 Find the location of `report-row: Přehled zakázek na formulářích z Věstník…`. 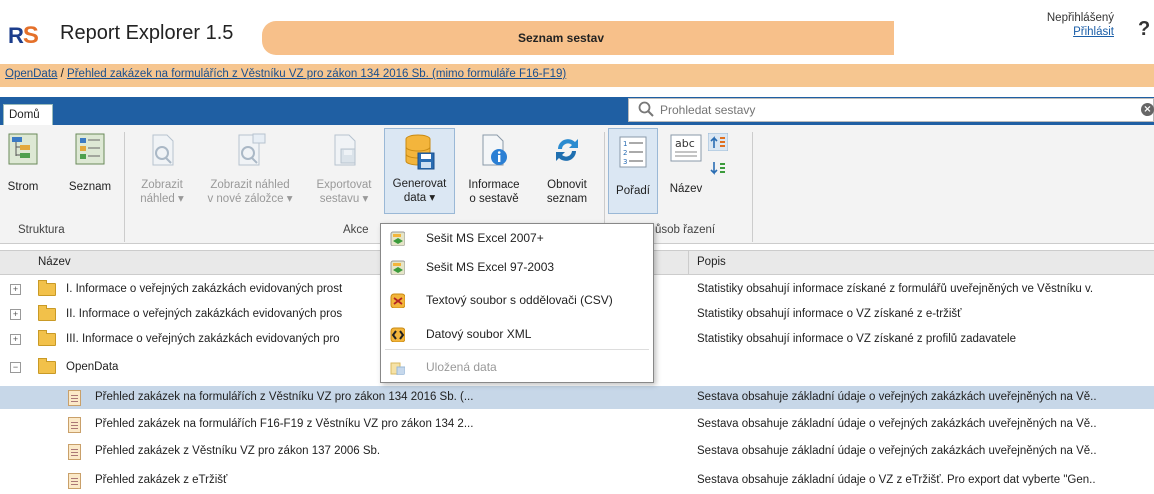

report-row: Přehled zakázek na formulářích z Věstník… is located at coordinates (577, 397).